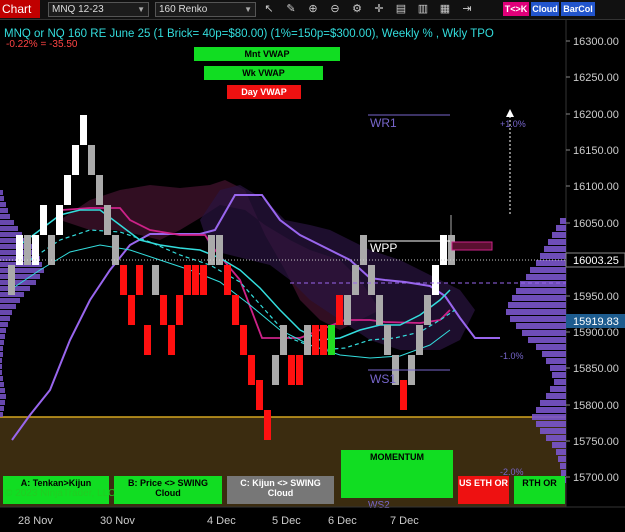  I want to click on price-tick-label: 15700.00, so click(596, 478).